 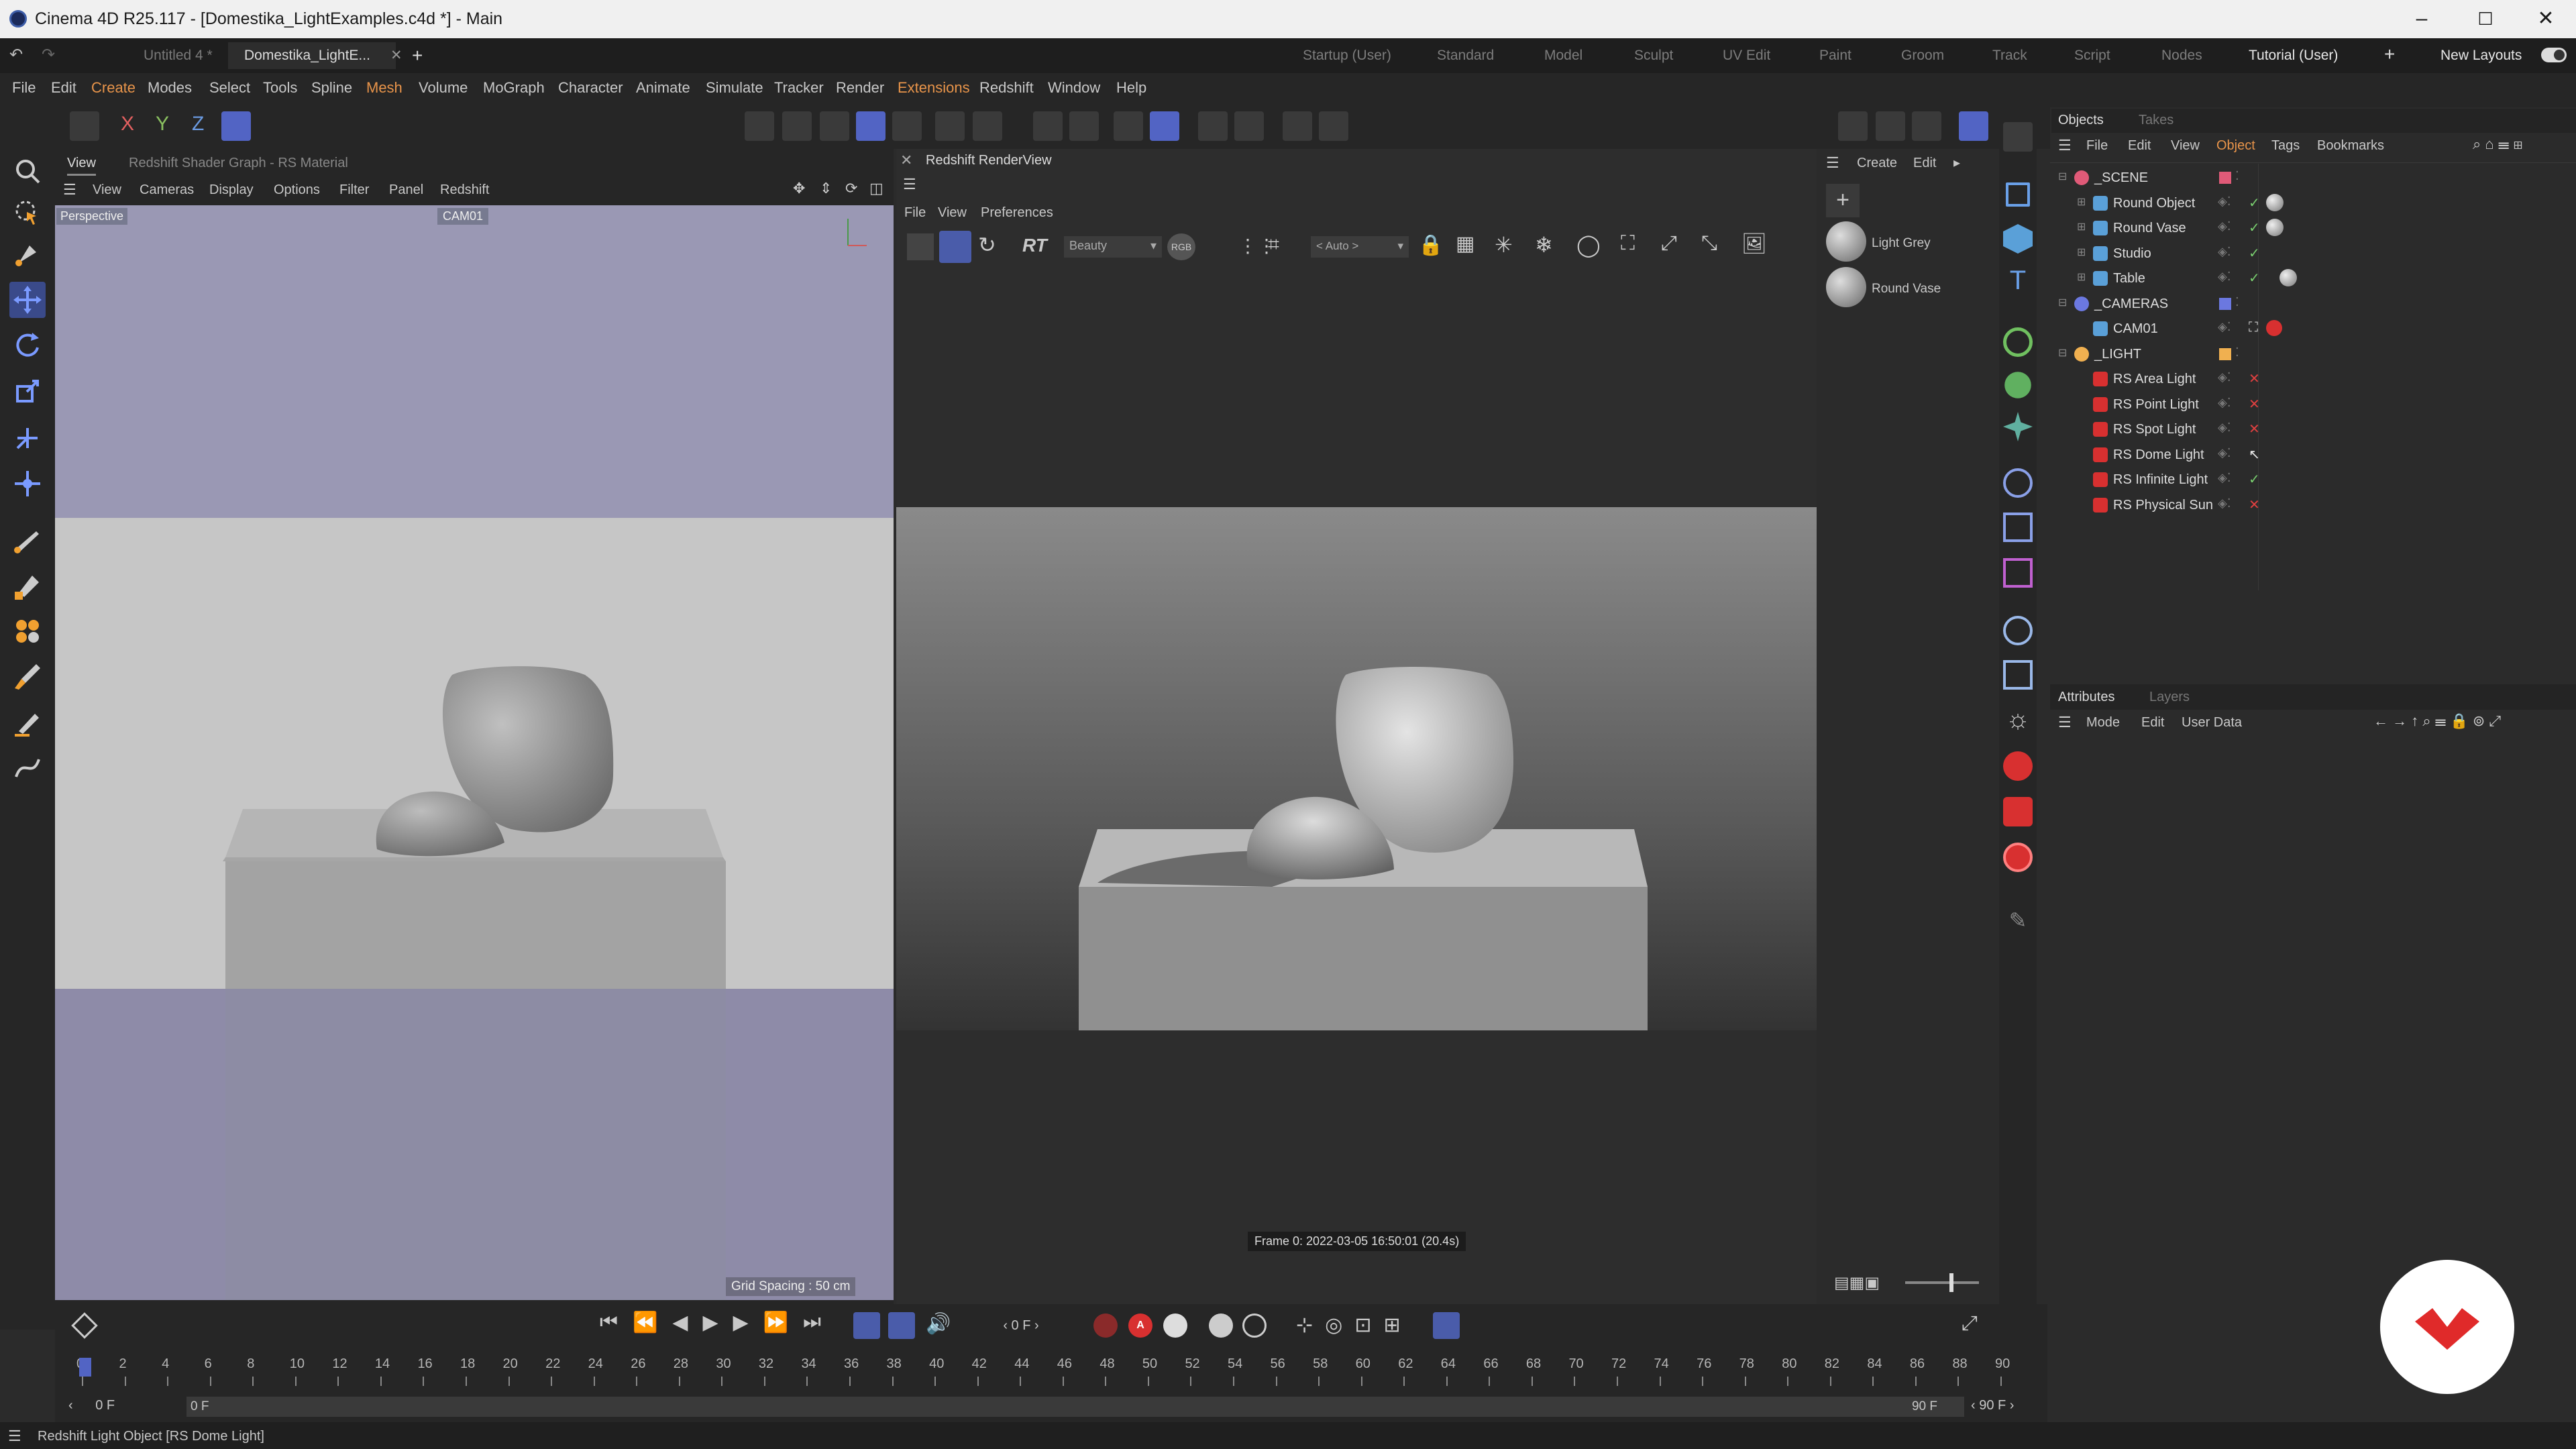 What do you see at coordinates (1021, 1325) in the screenshot?
I see `current-frame-field: ‹ 0 F ›` at bounding box center [1021, 1325].